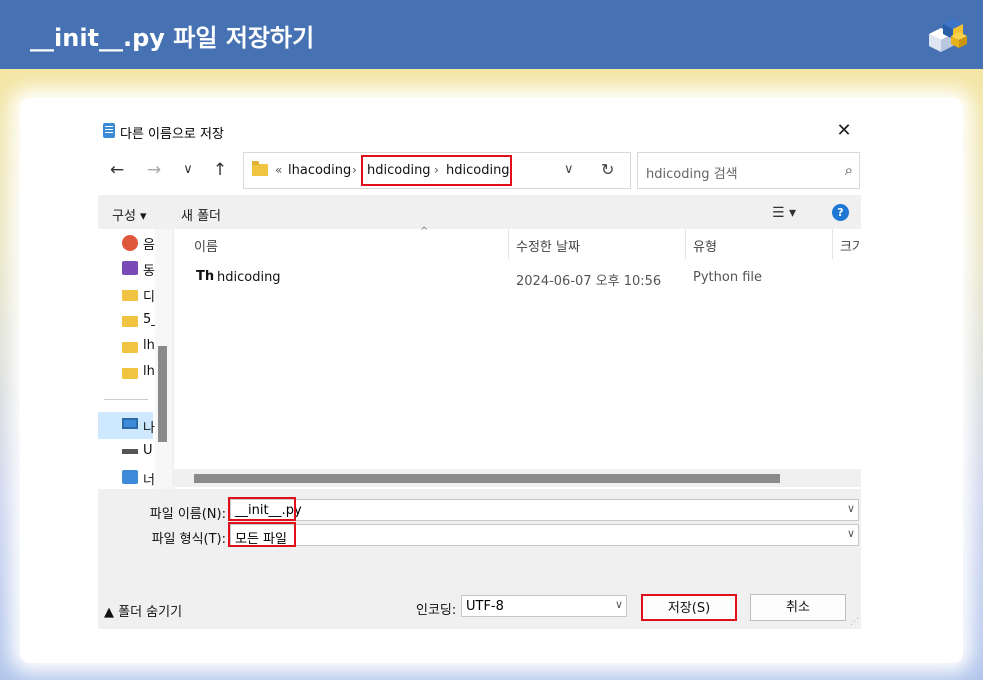 The width and height of the screenshot is (983, 680). What do you see at coordinates (844, 131) in the screenshot?
I see `close-icon: ✕` at bounding box center [844, 131].